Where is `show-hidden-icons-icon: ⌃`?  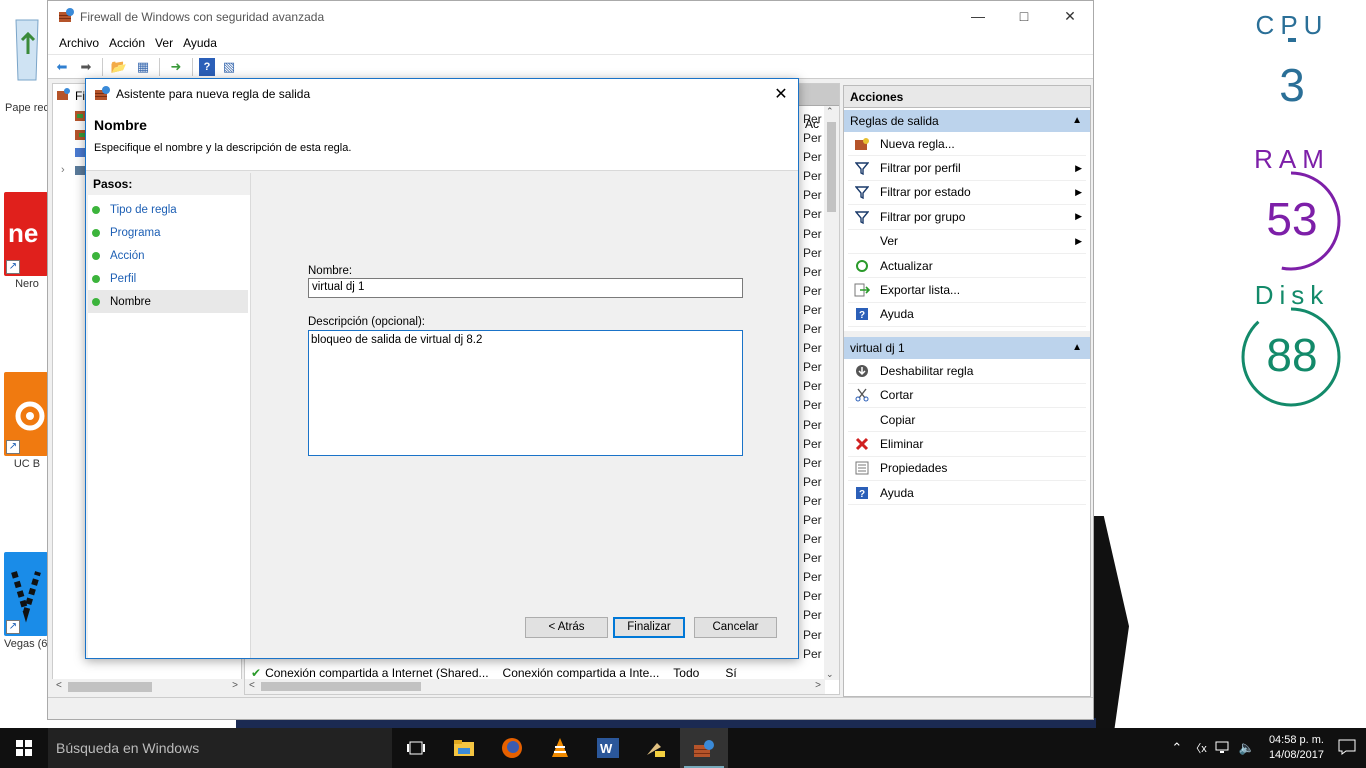 show-hidden-icons-icon: ⌃ is located at coordinates (1176, 748).